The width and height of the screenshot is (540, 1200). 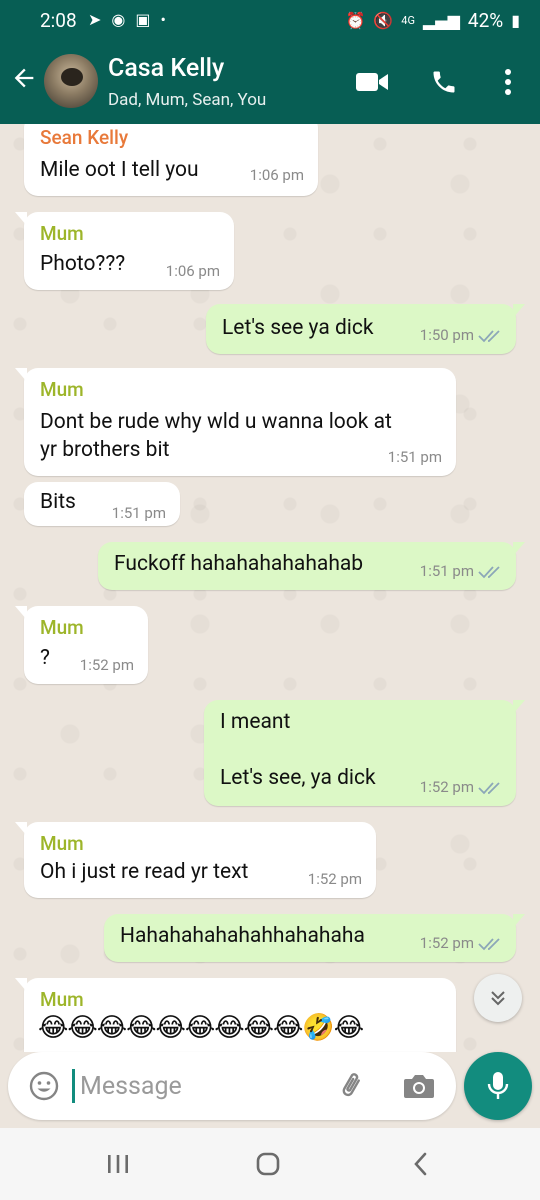 What do you see at coordinates (73, 1086) in the screenshot?
I see `text-caret` at bounding box center [73, 1086].